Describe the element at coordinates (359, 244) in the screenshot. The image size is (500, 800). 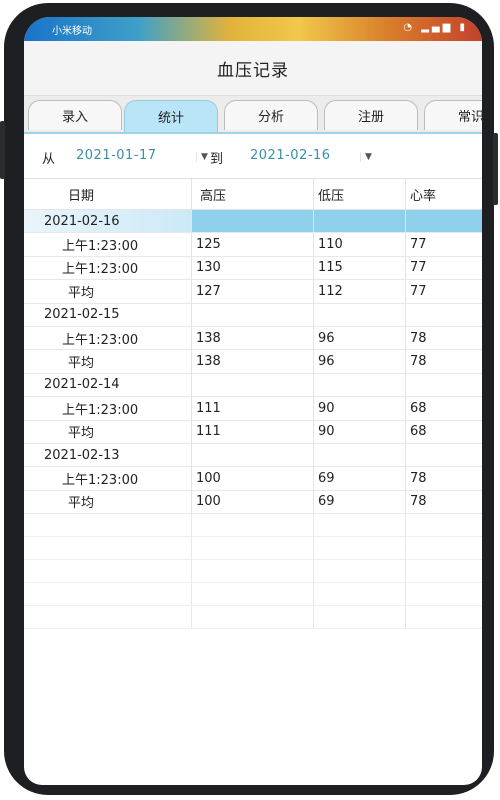
I see `row-diastolic: 110` at that location.